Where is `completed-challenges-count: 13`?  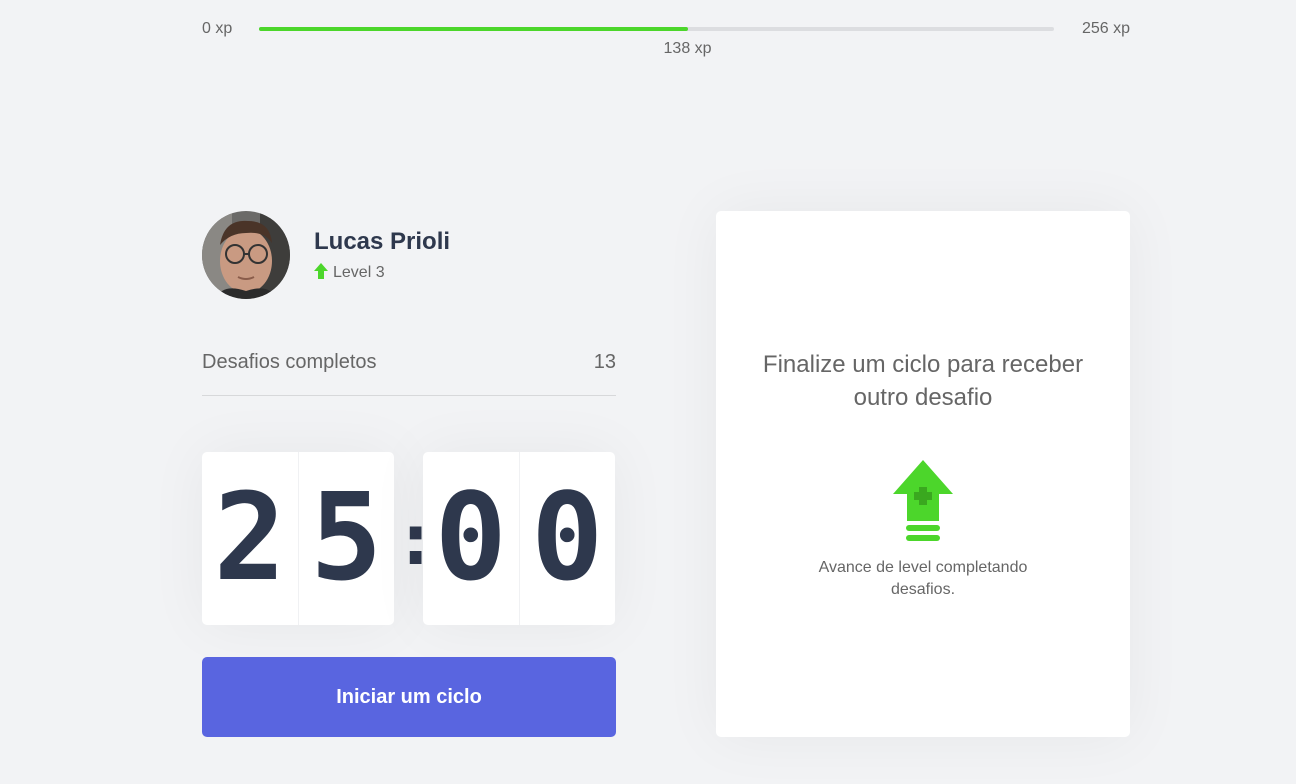 completed-challenges-count: 13 is located at coordinates (604, 362).